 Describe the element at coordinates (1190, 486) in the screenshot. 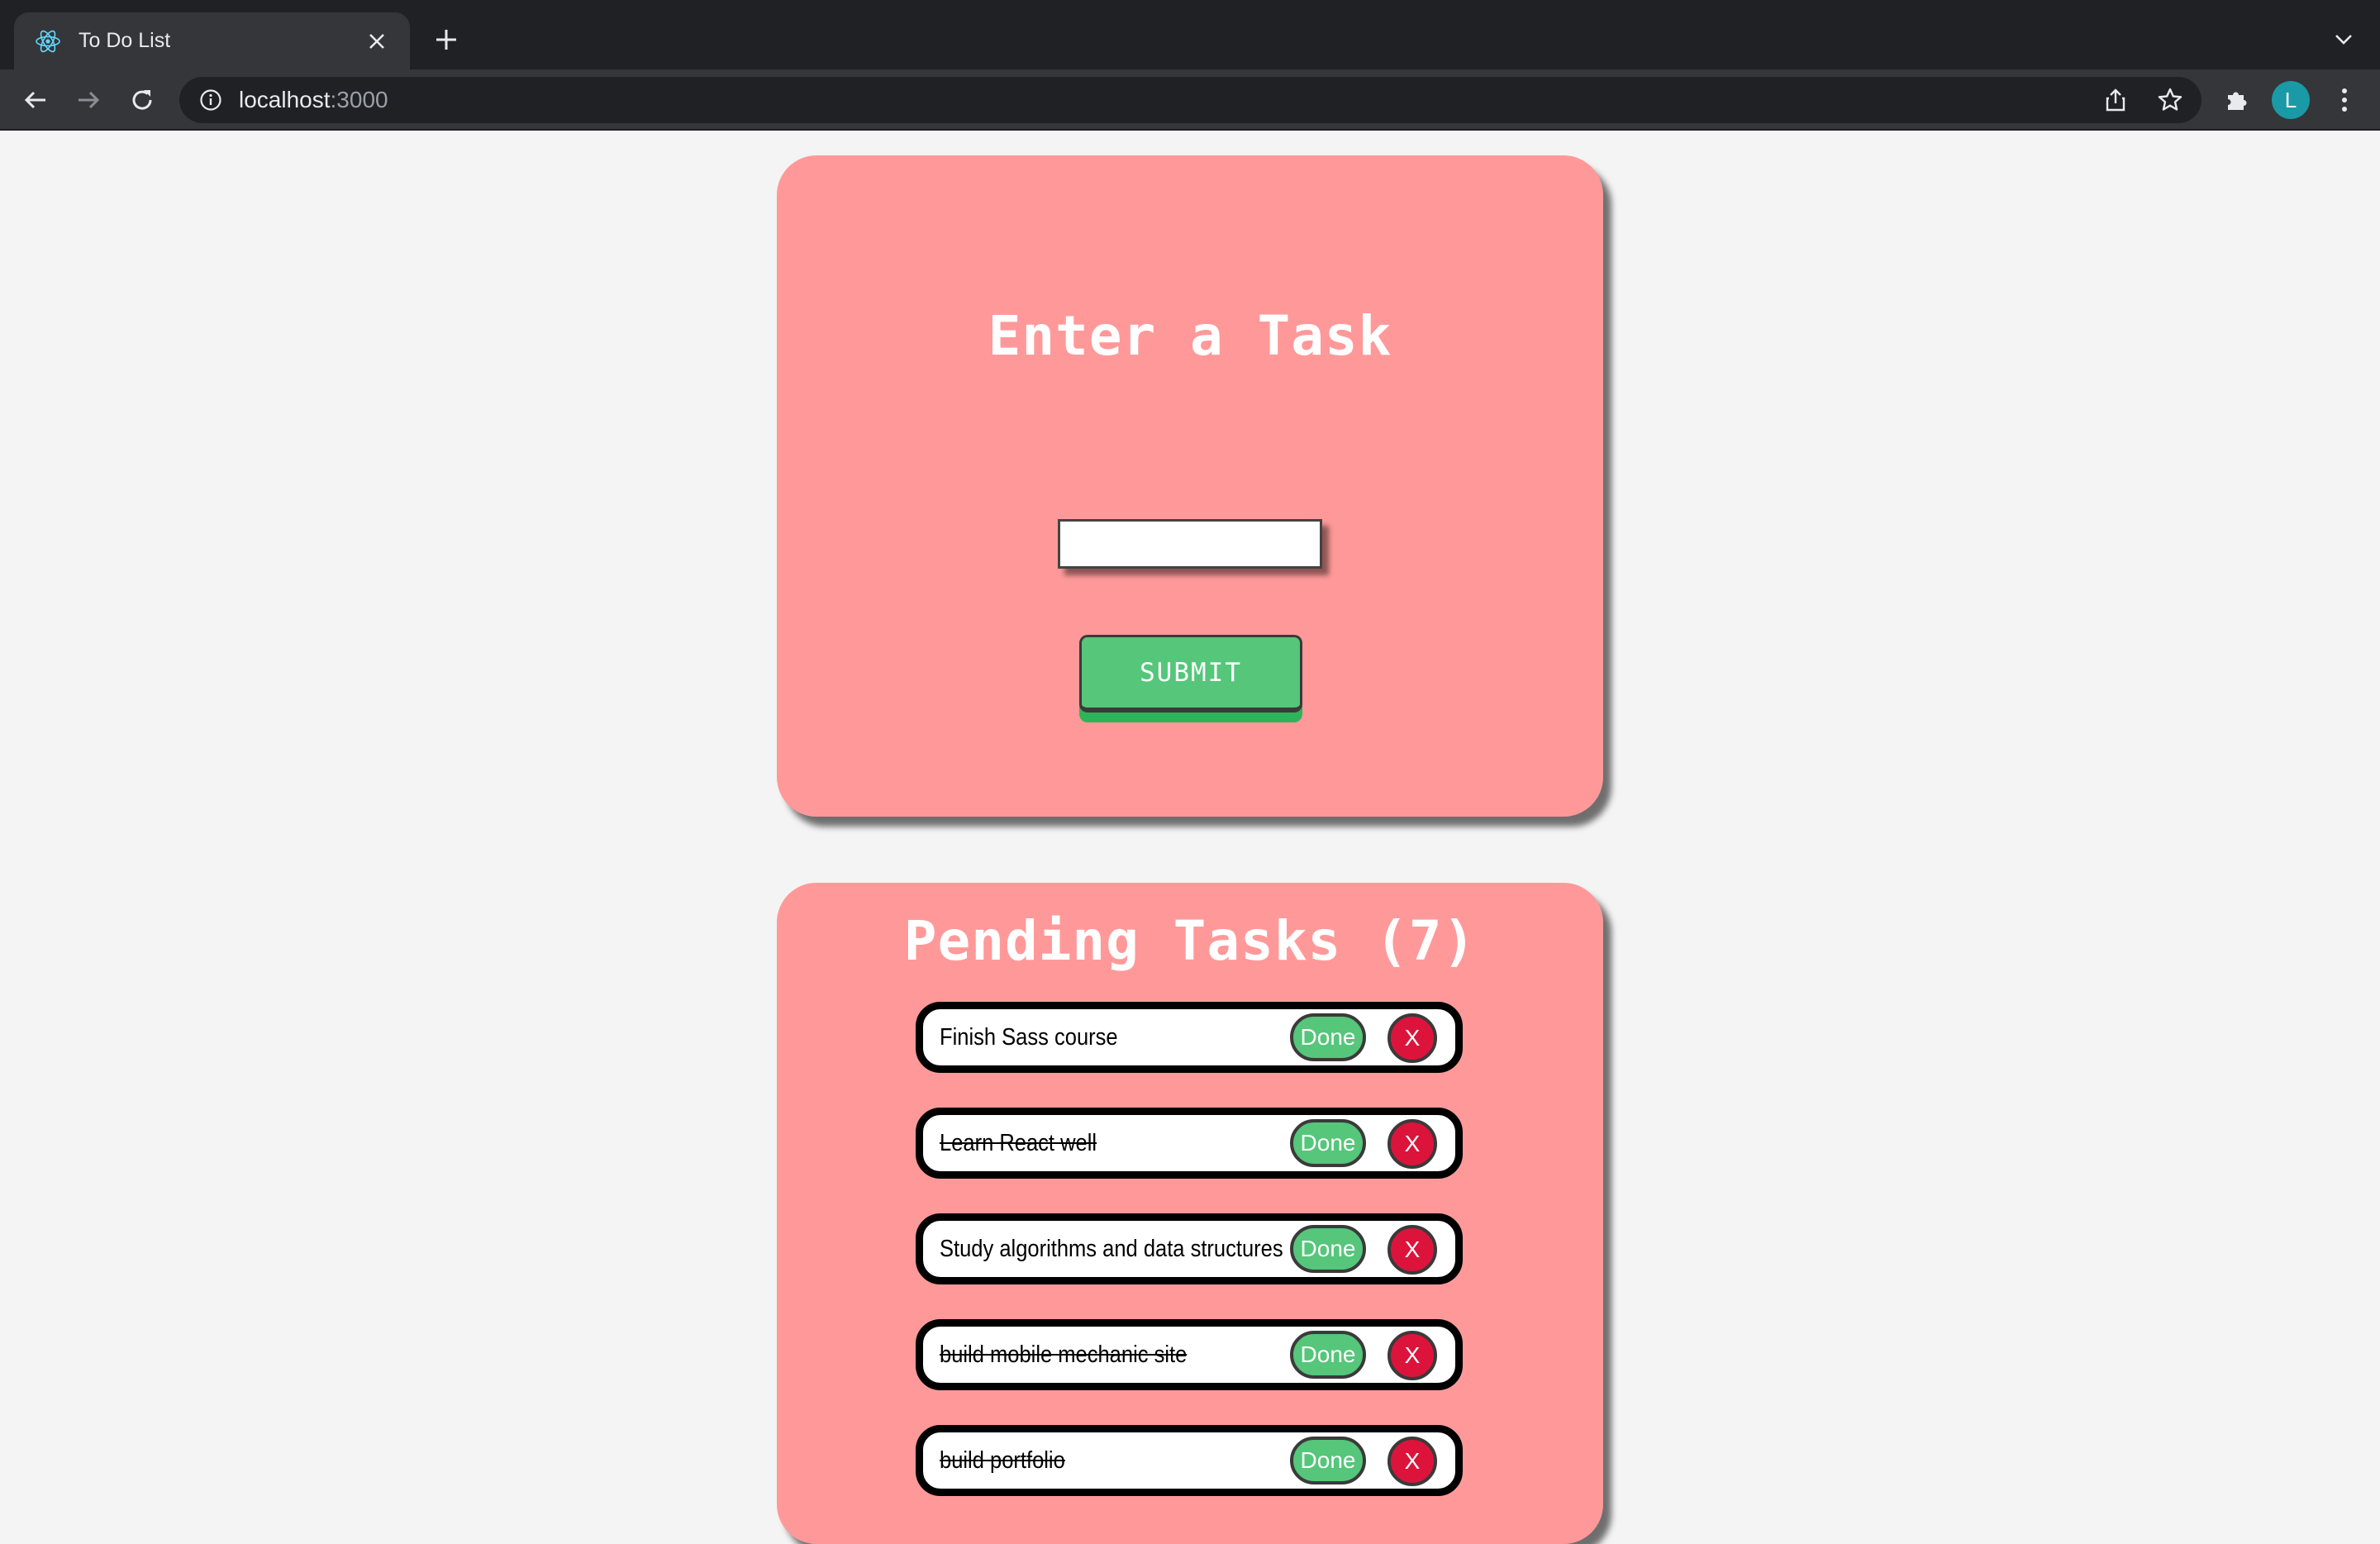

I see `task-entry-card: Enter a Task SUBMIT` at that location.